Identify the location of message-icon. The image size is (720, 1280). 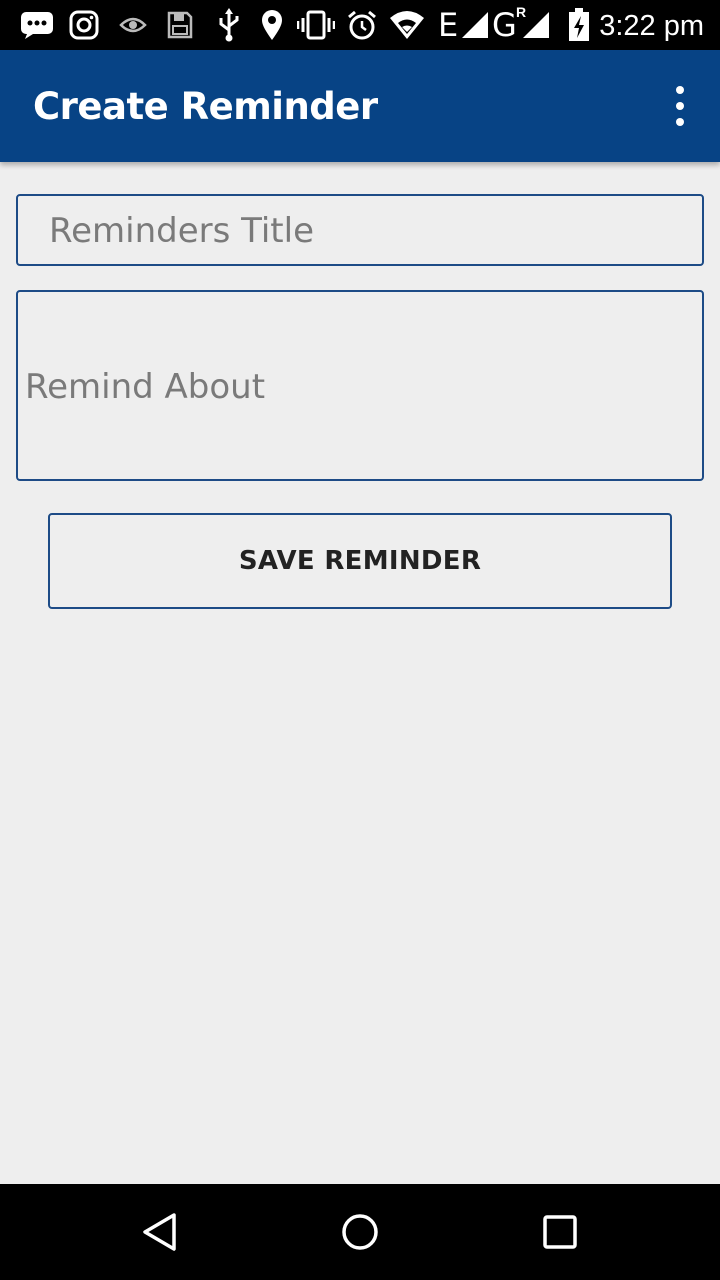
(37, 25).